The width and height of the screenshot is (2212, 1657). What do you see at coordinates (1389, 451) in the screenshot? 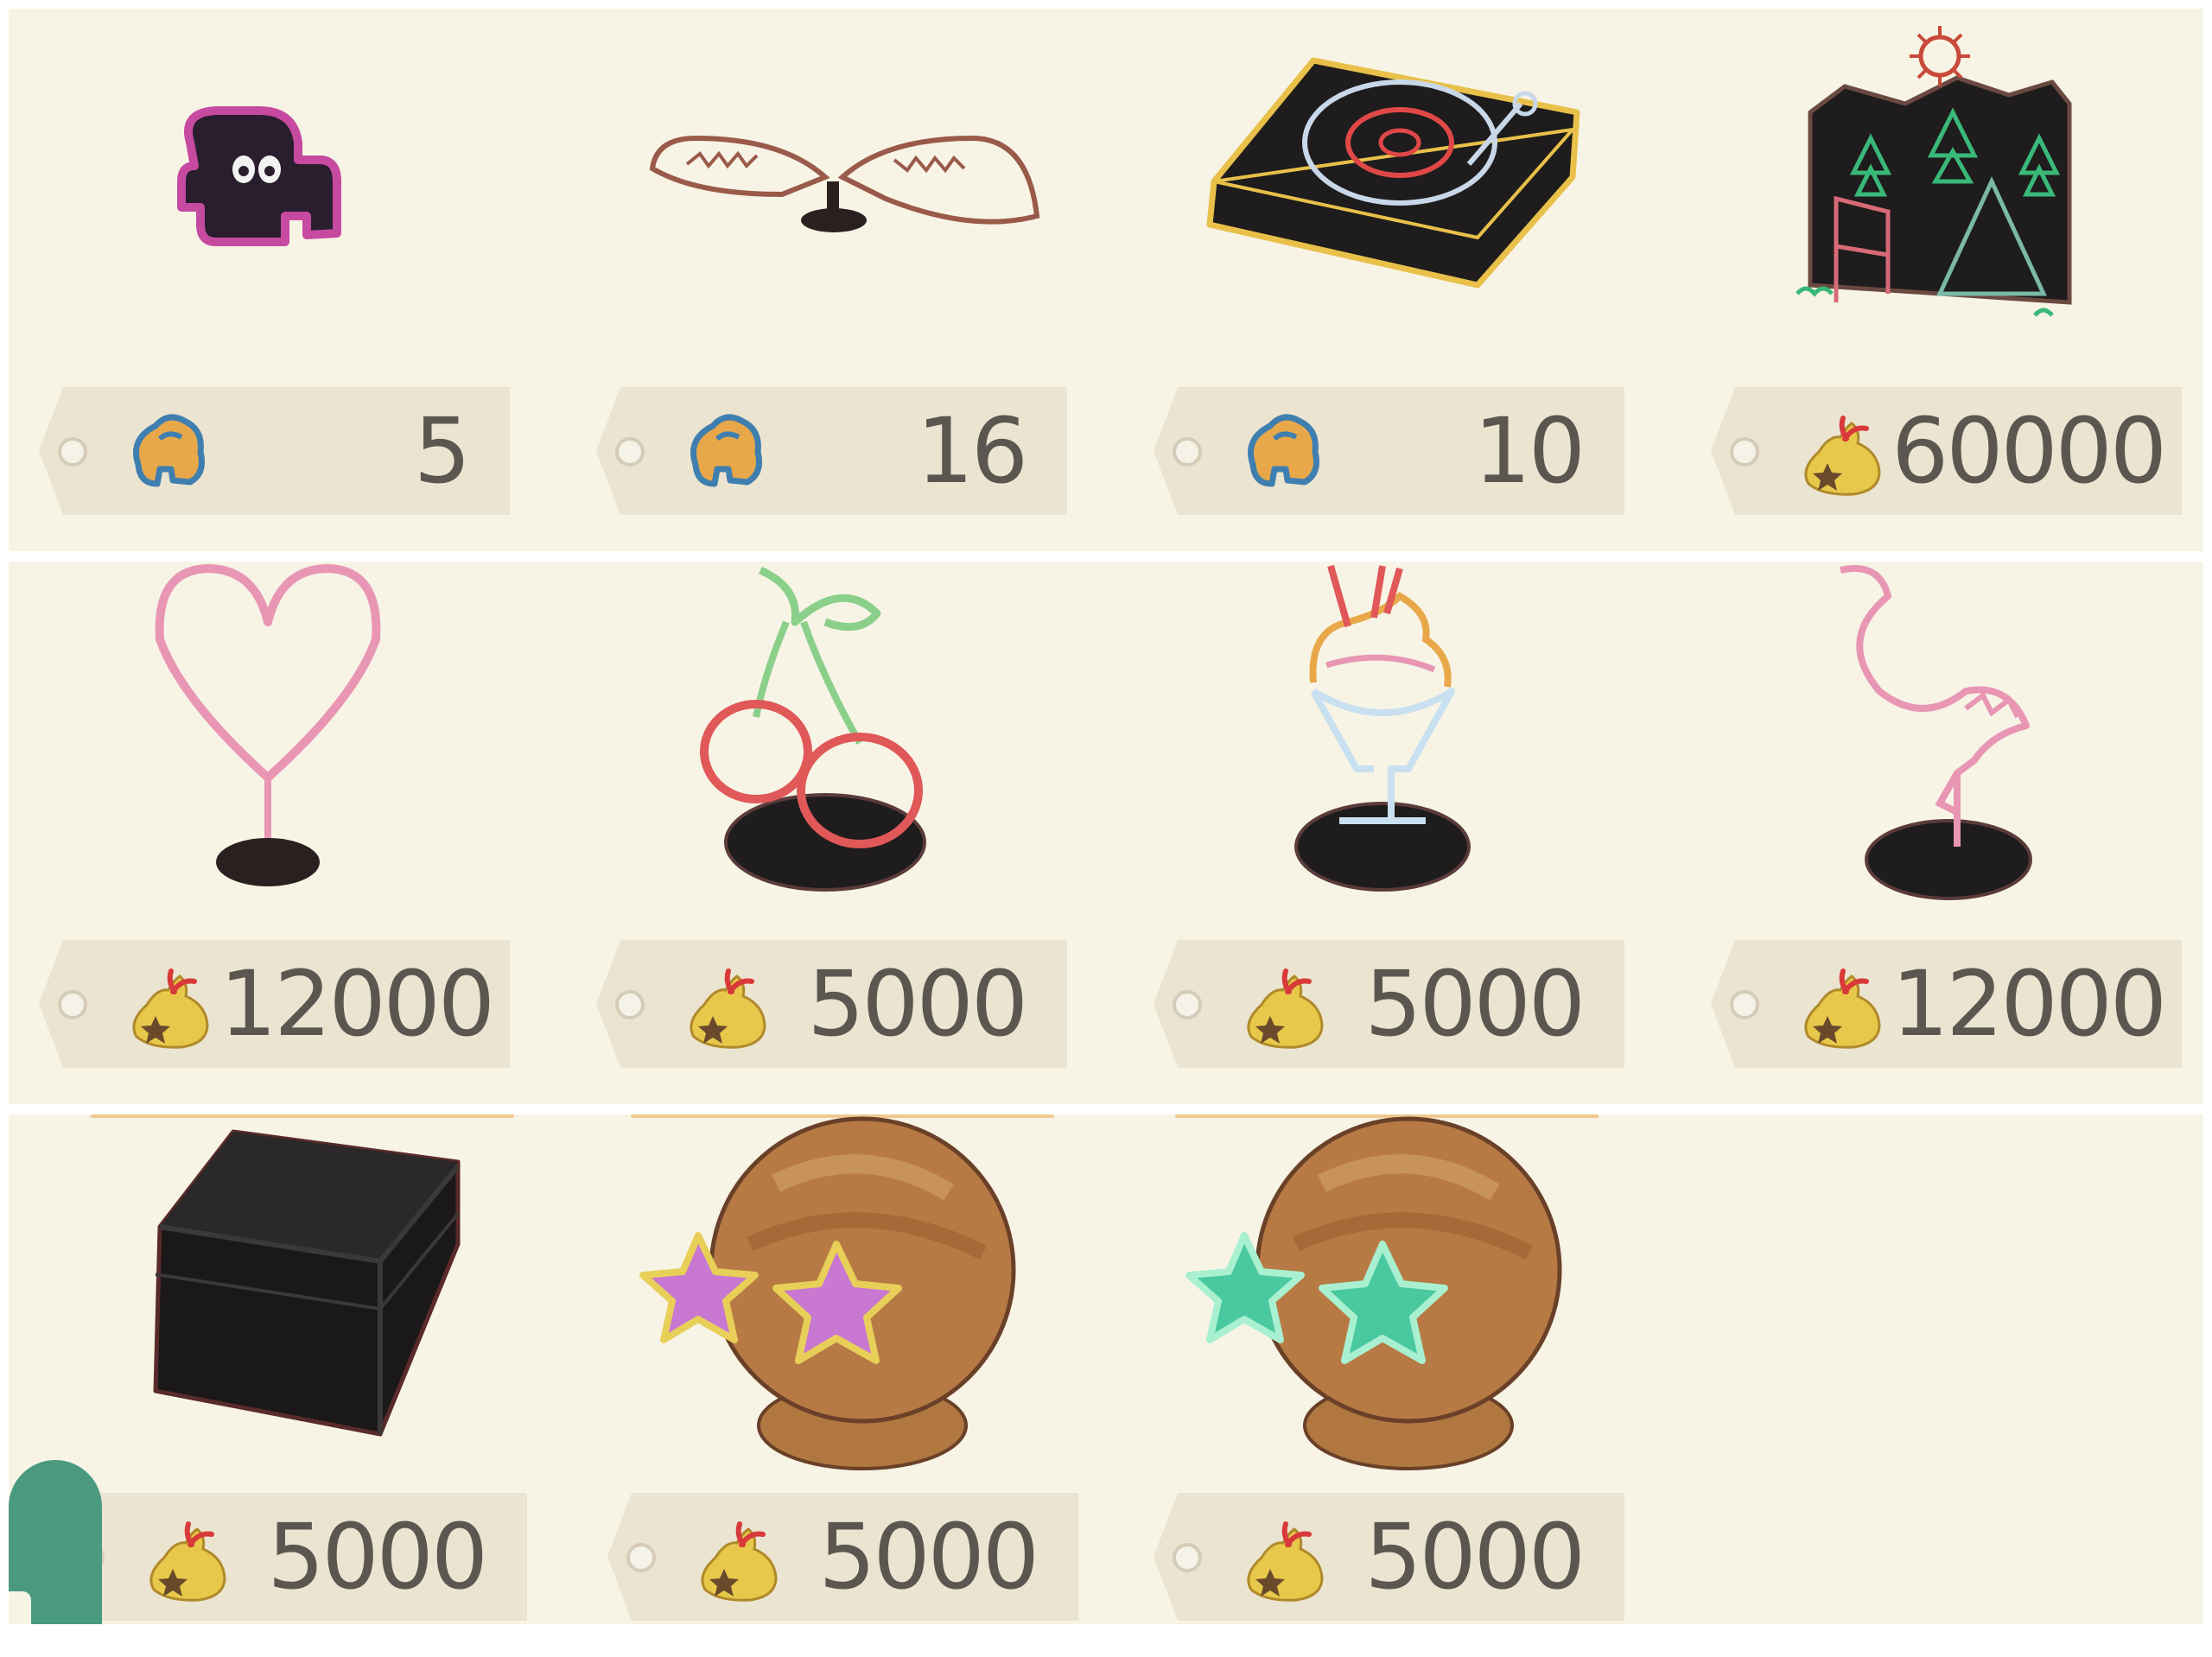
I see `price-tag: 10` at bounding box center [1389, 451].